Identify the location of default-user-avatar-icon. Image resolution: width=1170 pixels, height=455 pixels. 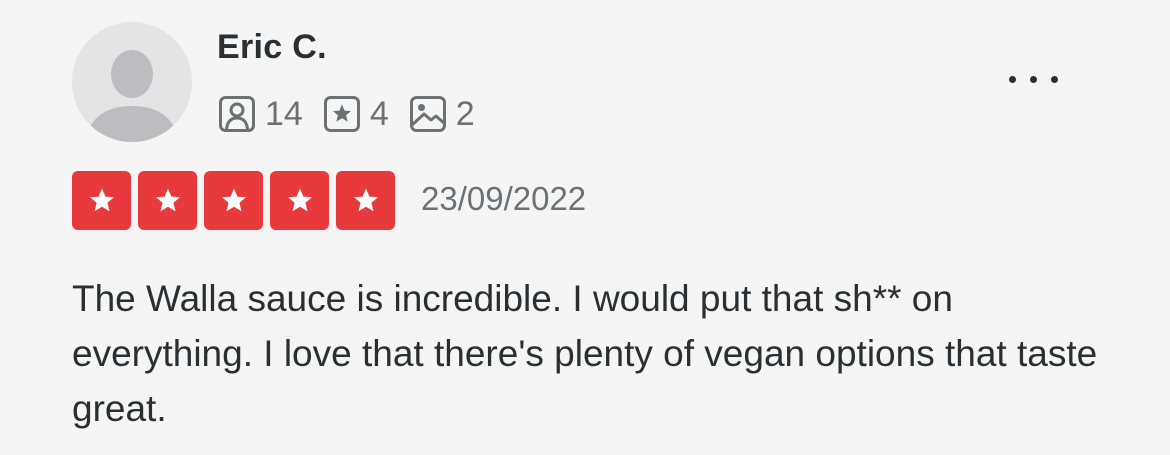
(132, 82).